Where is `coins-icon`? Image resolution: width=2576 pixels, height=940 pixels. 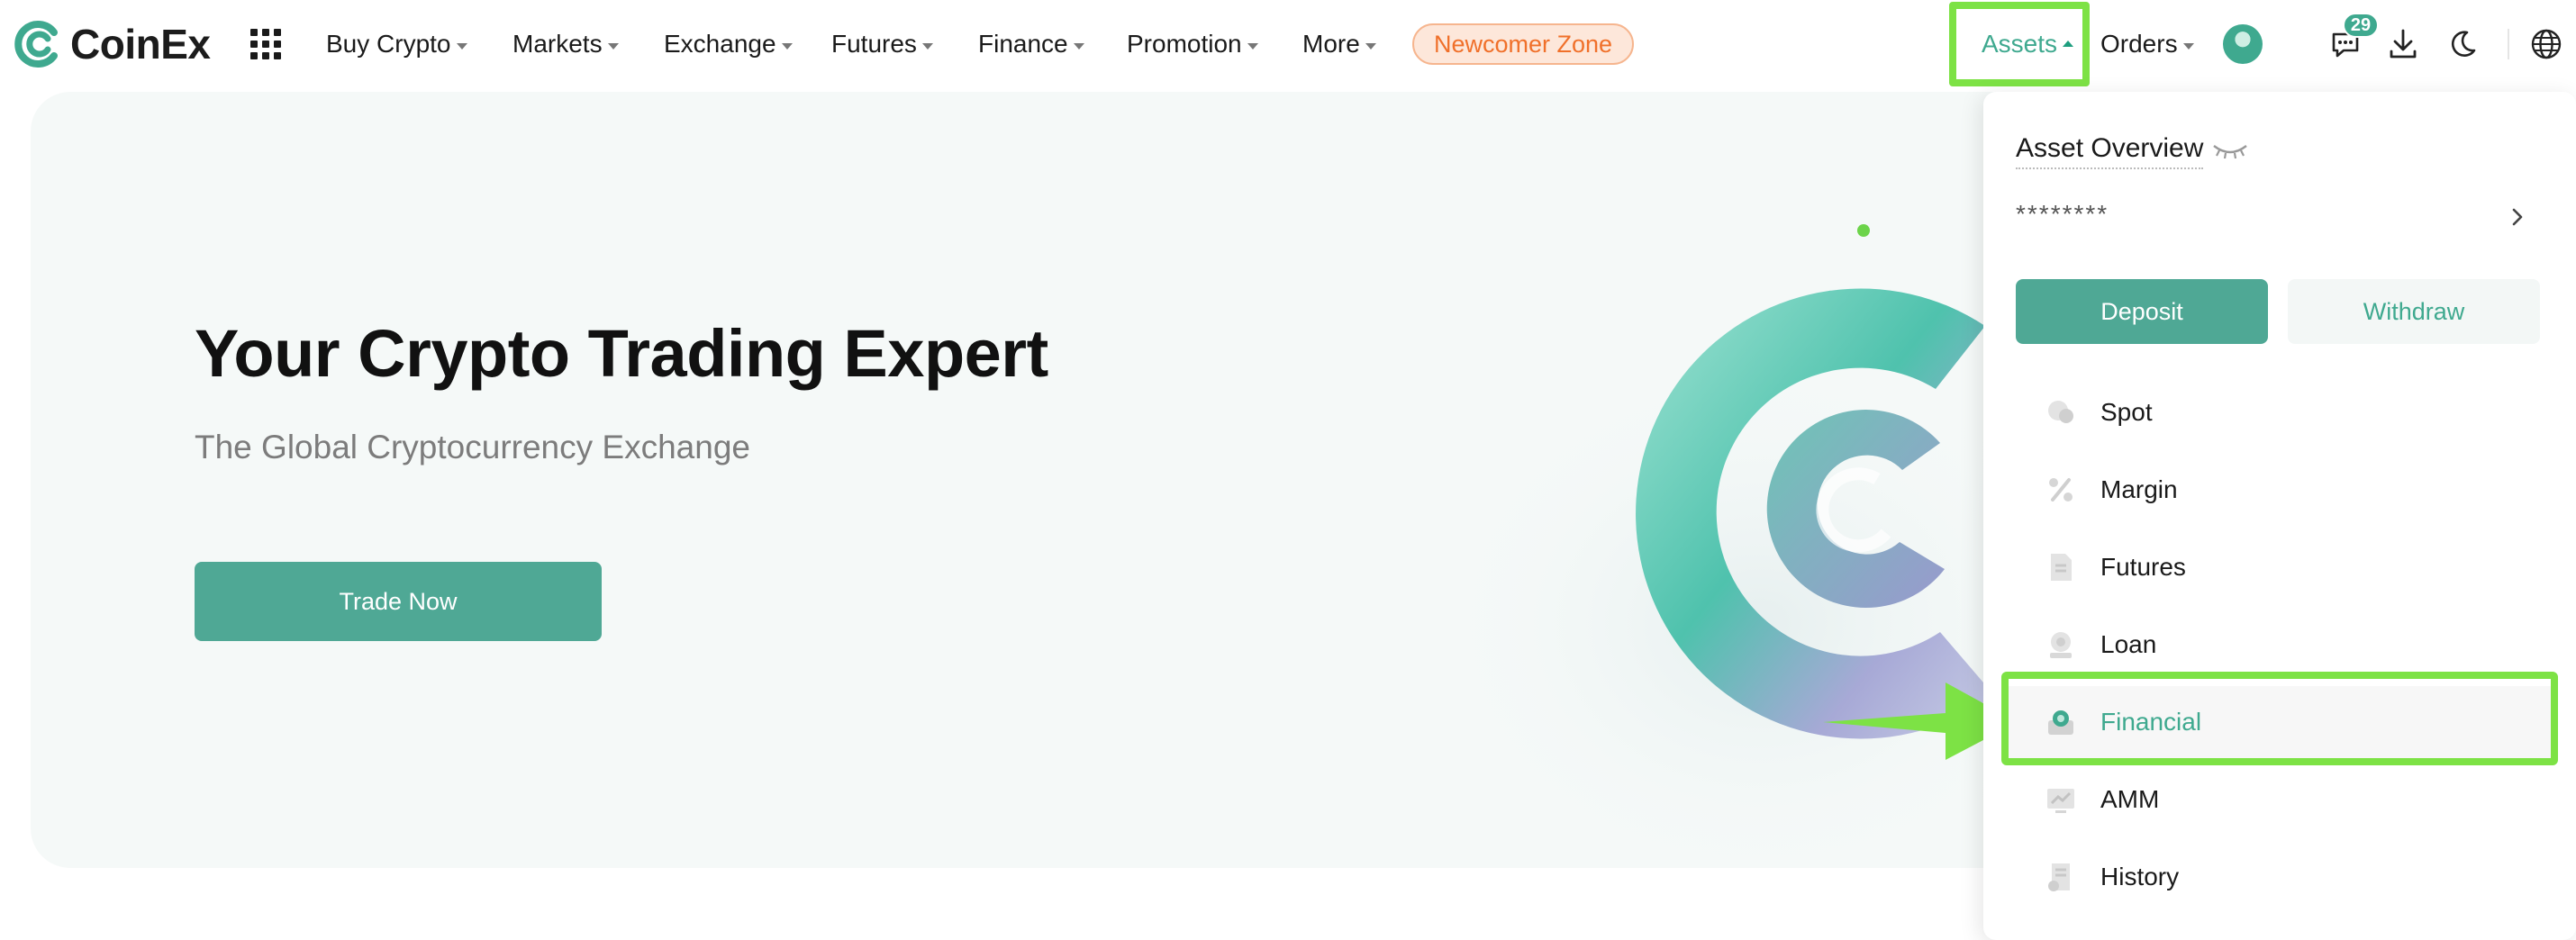 coins-icon is located at coordinates (2060, 412).